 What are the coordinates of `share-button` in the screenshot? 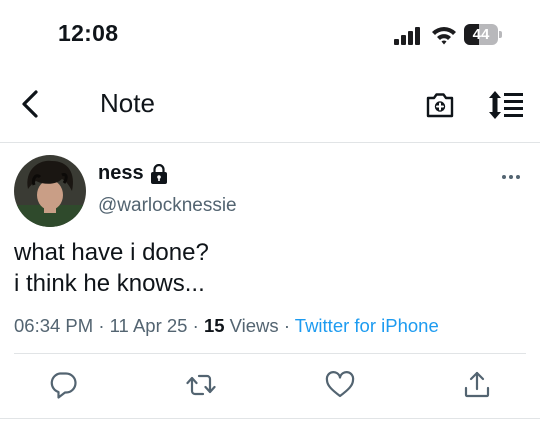 It's located at (477, 385).